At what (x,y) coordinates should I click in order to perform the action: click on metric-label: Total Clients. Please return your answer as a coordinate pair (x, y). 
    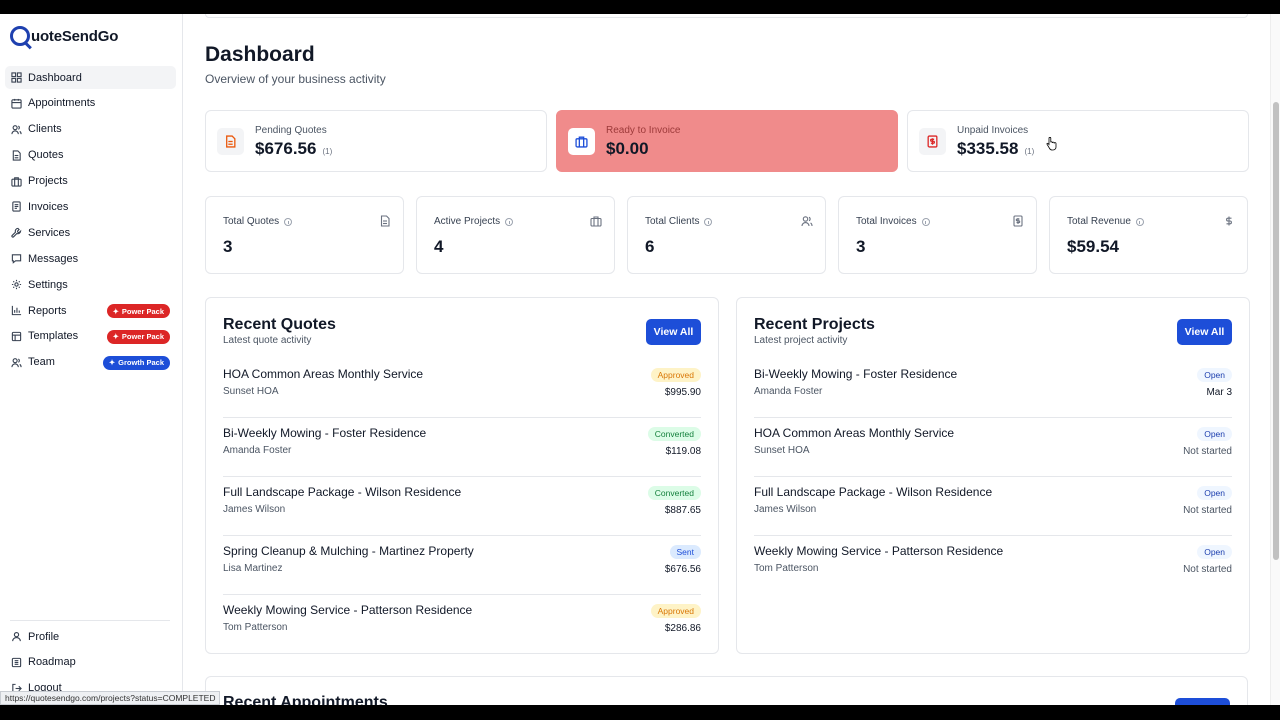
    Looking at the image, I should click on (679, 221).